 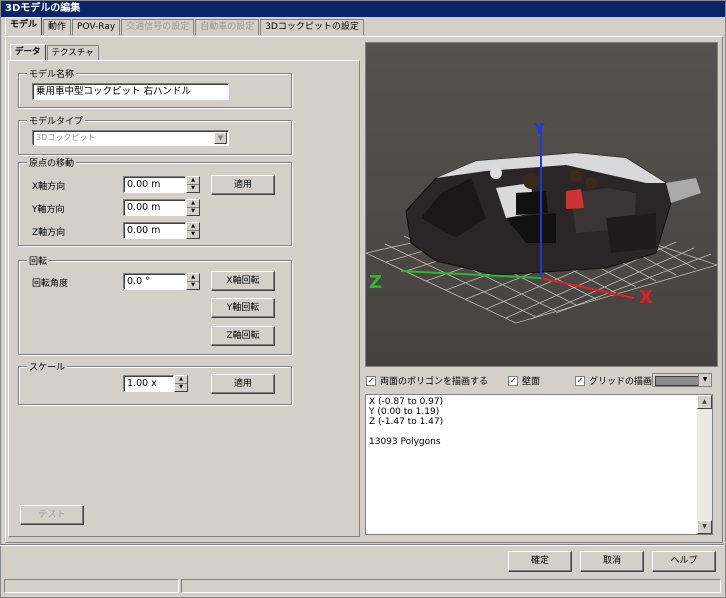 What do you see at coordinates (52, 162) in the screenshot?
I see `origin-label: 原点の移動` at bounding box center [52, 162].